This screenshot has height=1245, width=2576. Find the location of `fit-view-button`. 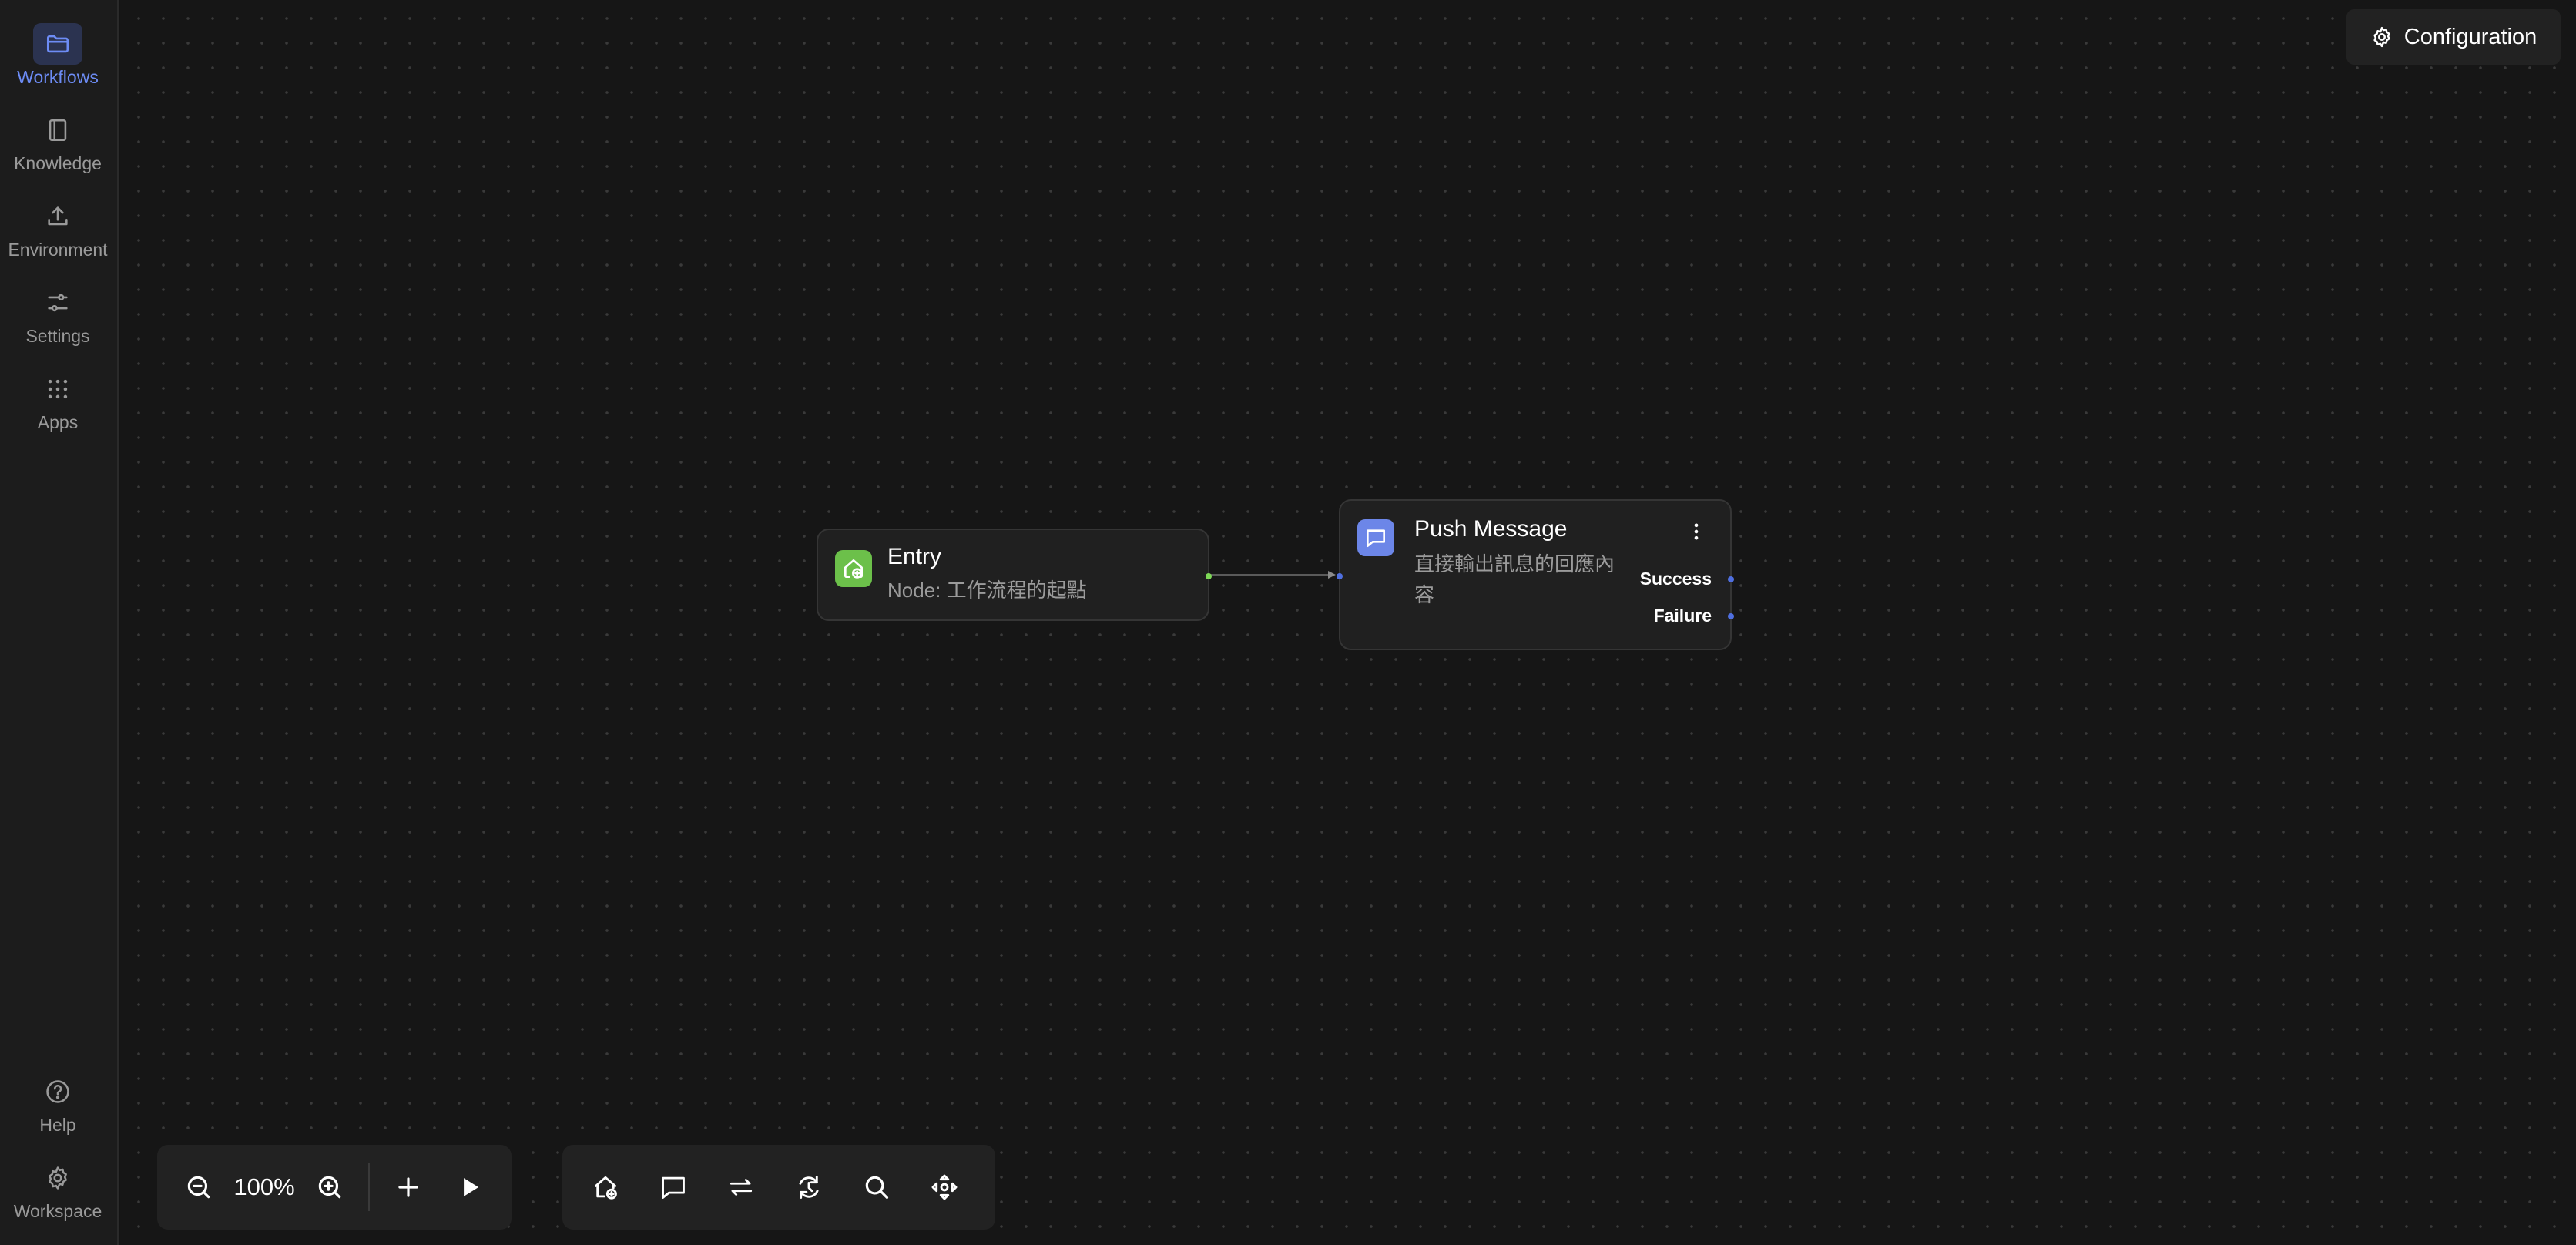

fit-view-button is located at coordinates (944, 1187).